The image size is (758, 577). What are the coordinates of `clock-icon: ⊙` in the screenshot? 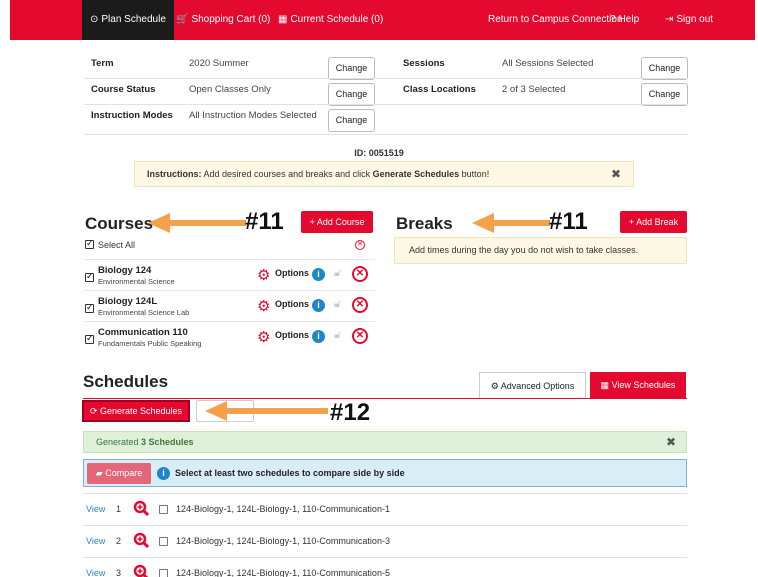 It's located at (94, 19).